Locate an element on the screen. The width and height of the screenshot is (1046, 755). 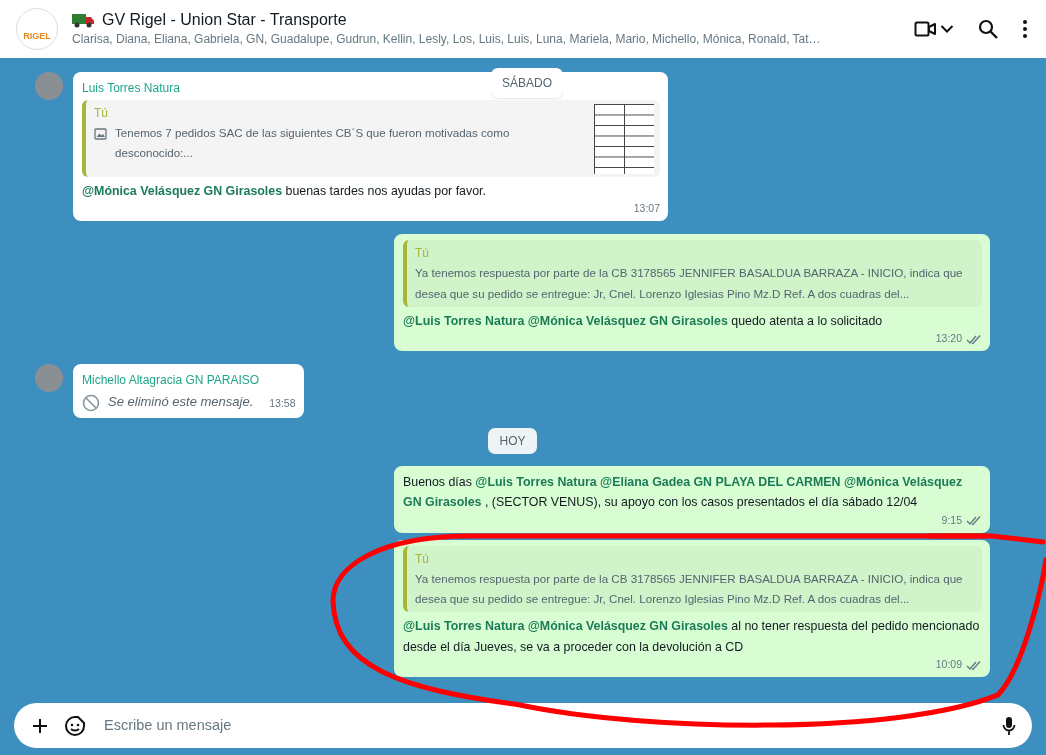
date-separator: SÁBADO is located at coordinates (527, 83).